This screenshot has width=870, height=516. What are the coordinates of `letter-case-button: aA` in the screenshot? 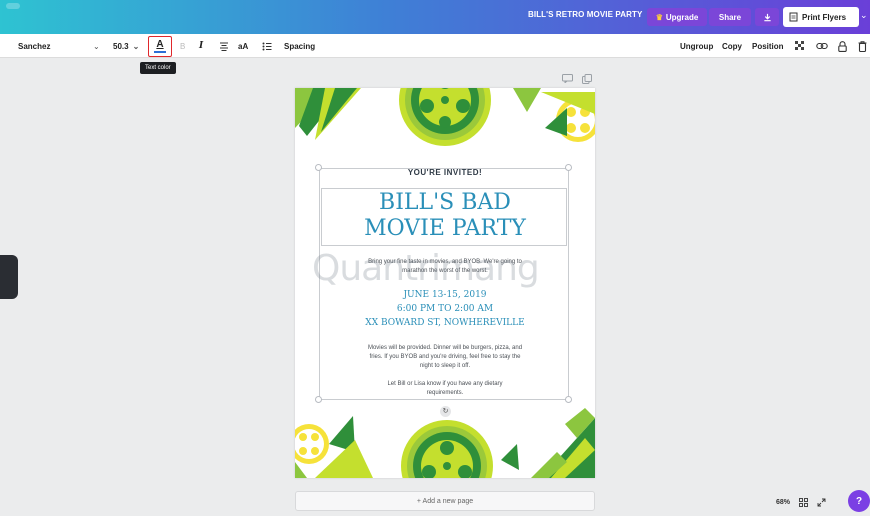 It's located at (243, 46).